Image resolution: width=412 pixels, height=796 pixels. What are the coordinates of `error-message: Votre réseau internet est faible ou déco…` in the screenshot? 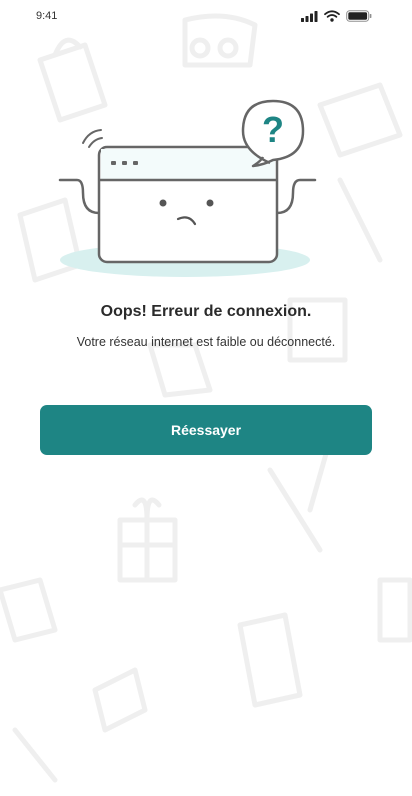 It's located at (206, 342).